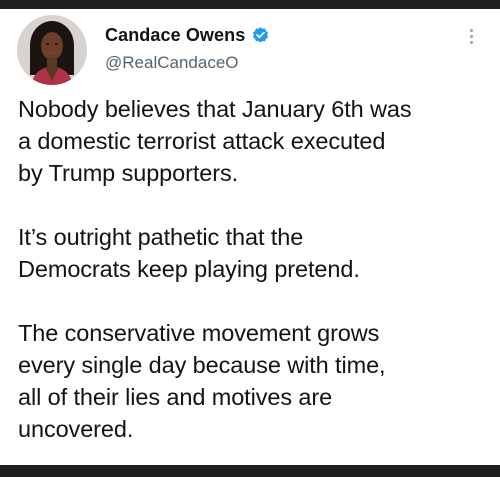  I want to click on screenshot-top-bar, so click(250, 4).